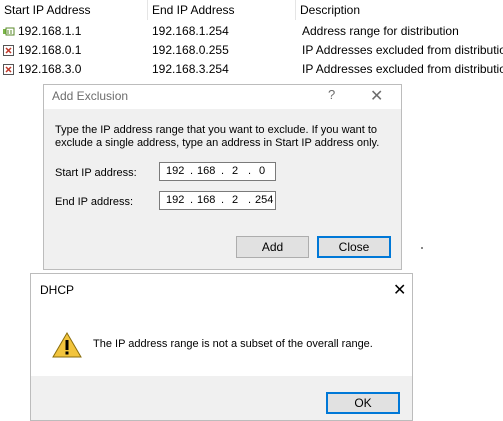  I want to click on dialog-title: DHCP, so click(57, 290).